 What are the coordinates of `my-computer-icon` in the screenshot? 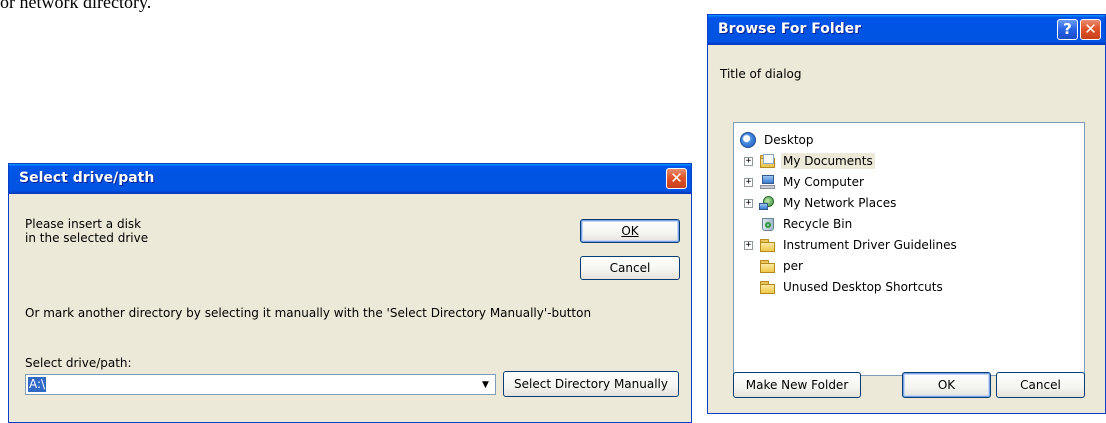 It's located at (768, 182).